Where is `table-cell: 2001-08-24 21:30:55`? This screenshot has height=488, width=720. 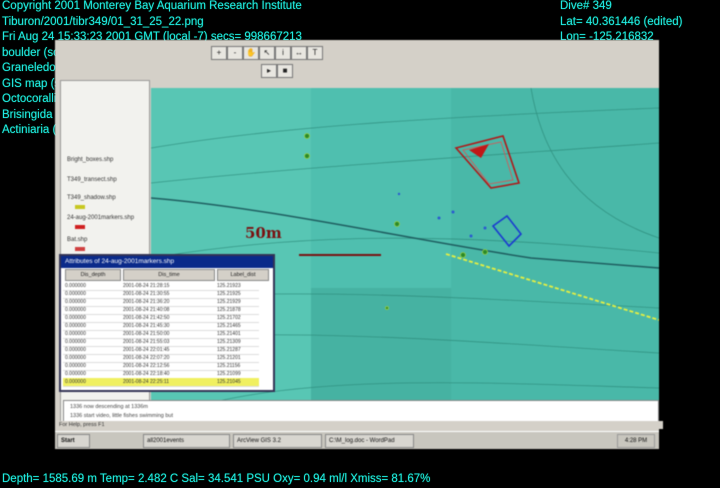
table-cell: 2001-08-24 21:30:55 is located at coordinates (146, 294).